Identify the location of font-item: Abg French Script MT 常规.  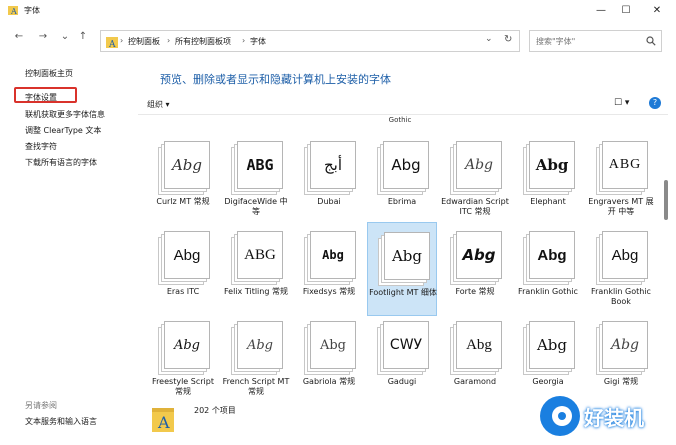
(256, 356).